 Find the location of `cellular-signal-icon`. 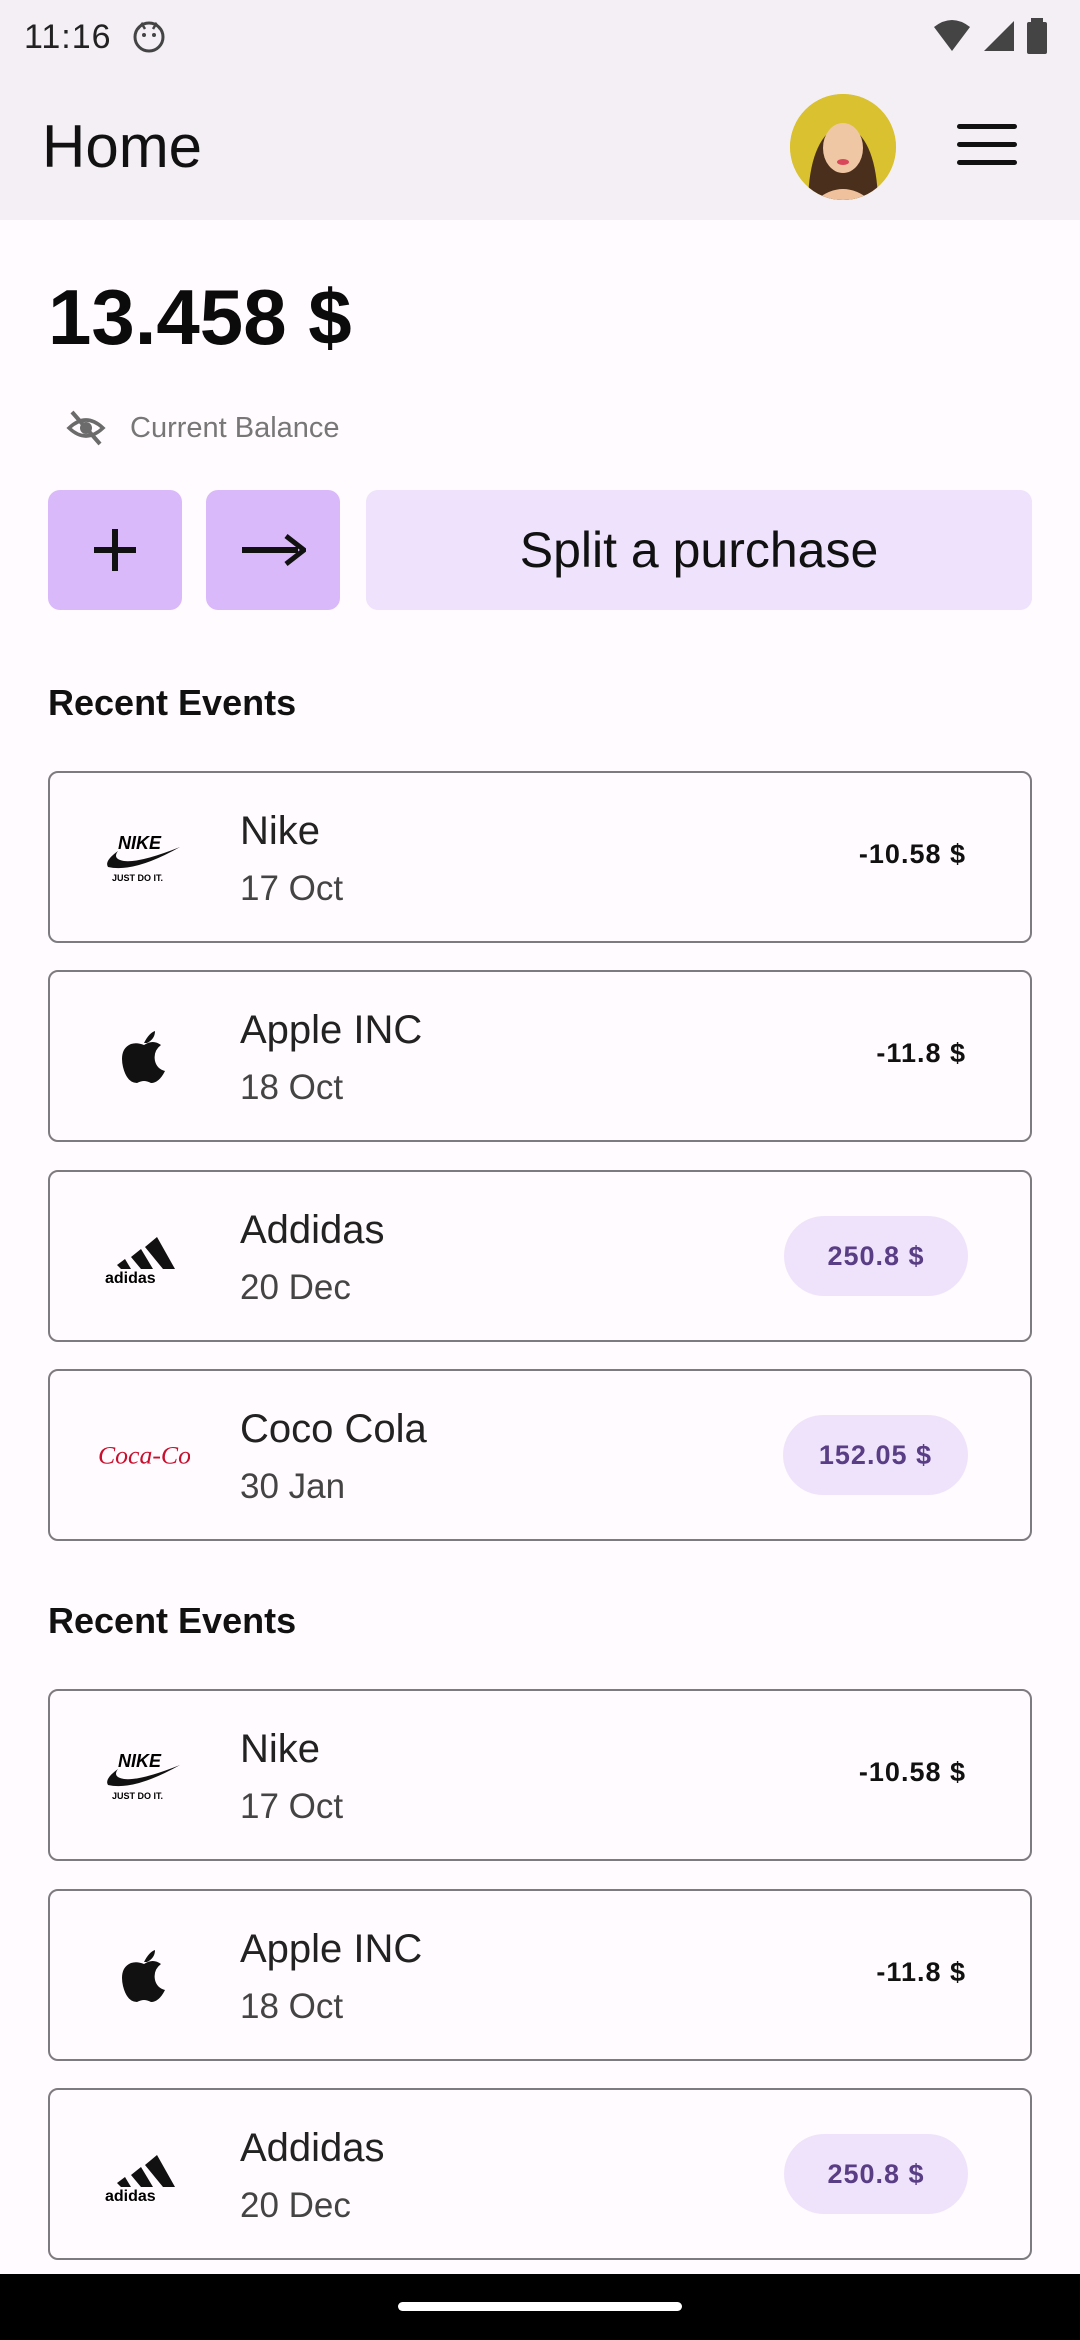

cellular-signal-icon is located at coordinates (999, 36).